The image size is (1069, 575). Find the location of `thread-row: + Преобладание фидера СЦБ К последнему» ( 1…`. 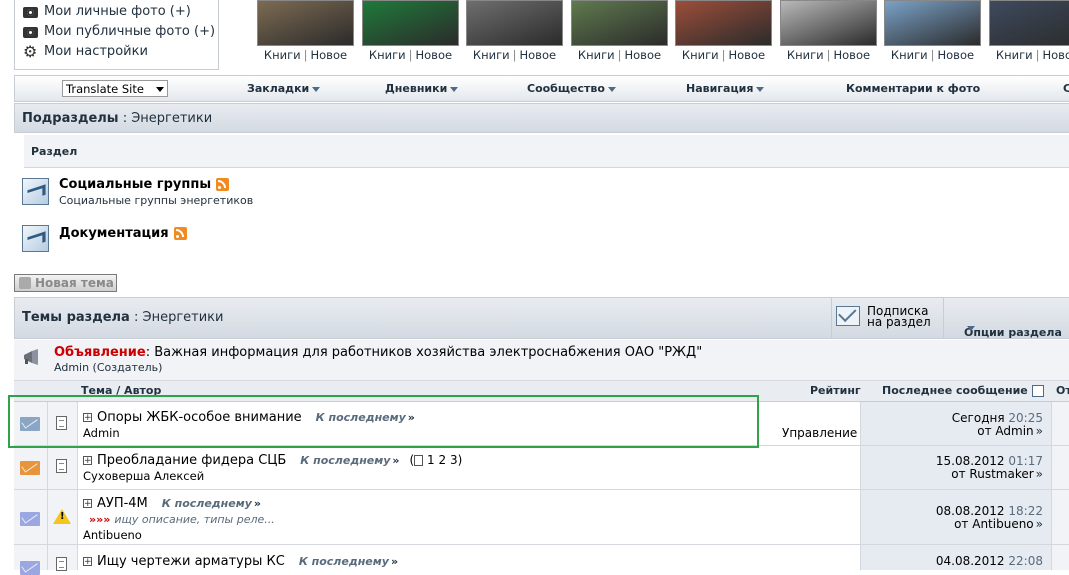

thread-row: + Преобладание фидера СЦБ К последнему» ( 1… is located at coordinates (541, 468).